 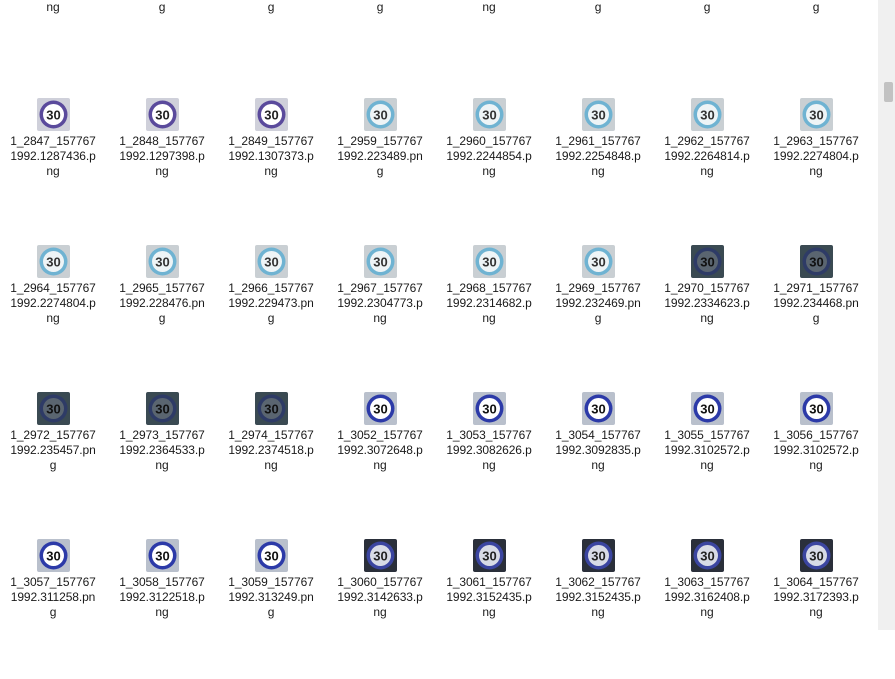 I want to click on file-item: 30 1_3056_157767 1992.3102572.p ng, so click(x=816, y=462).